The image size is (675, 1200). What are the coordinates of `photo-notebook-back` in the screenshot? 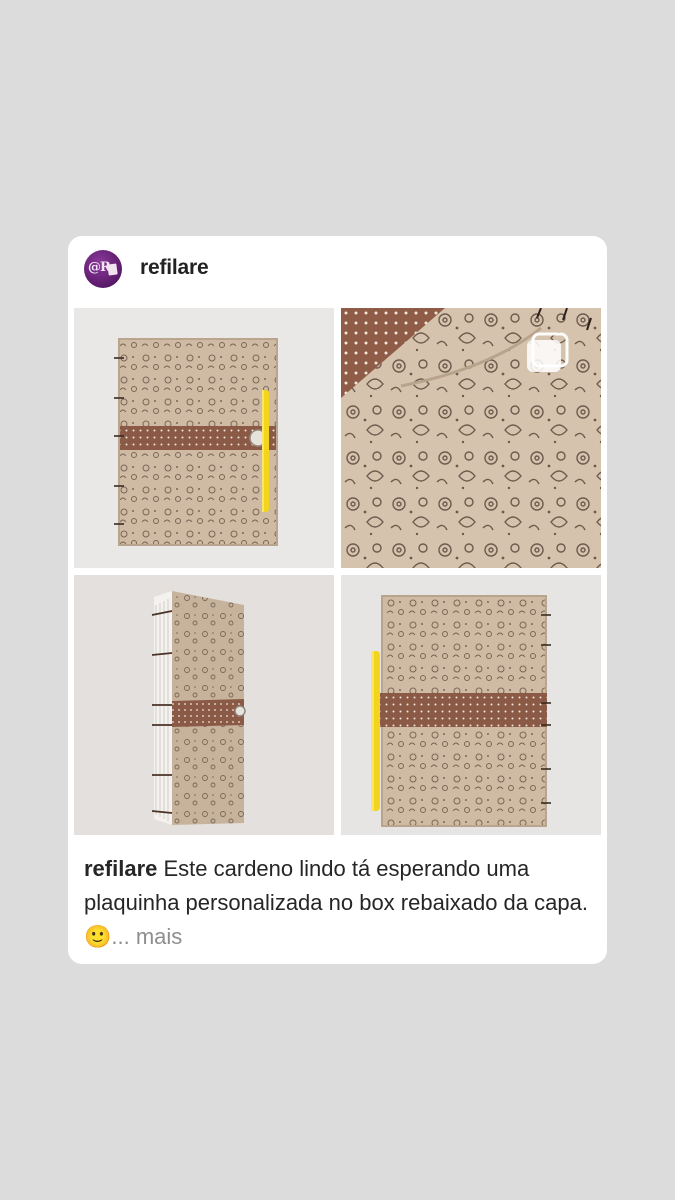 It's located at (471, 705).